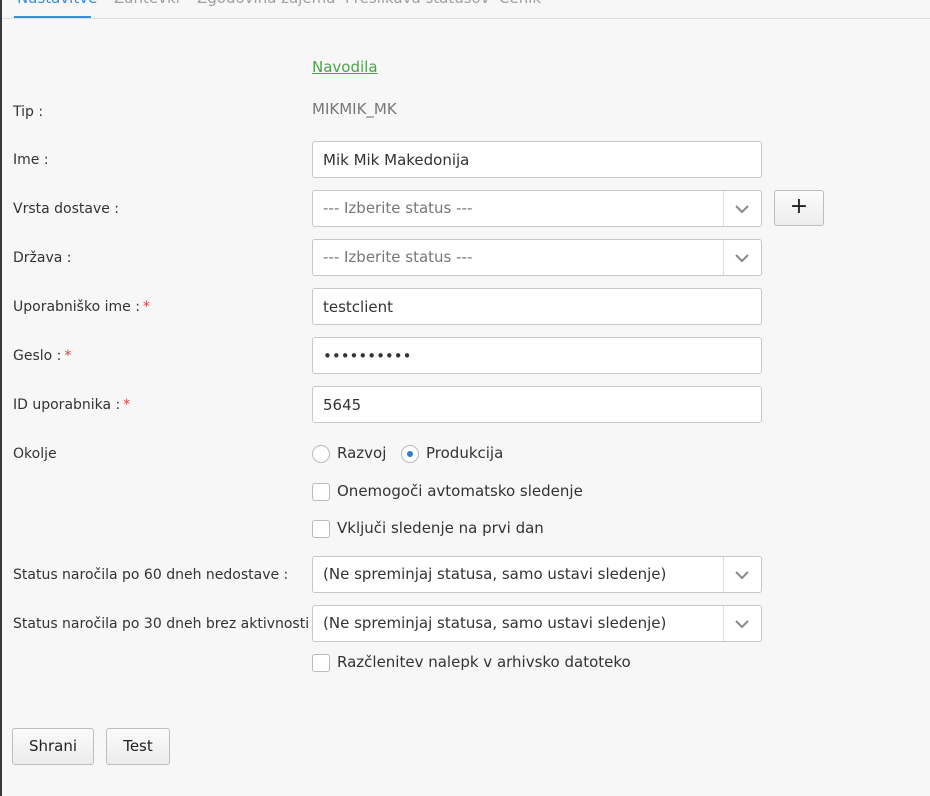 The height and width of the screenshot is (796, 930). What do you see at coordinates (37, 356) in the screenshot?
I see `geslo-label-text: Geslo :` at bounding box center [37, 356].